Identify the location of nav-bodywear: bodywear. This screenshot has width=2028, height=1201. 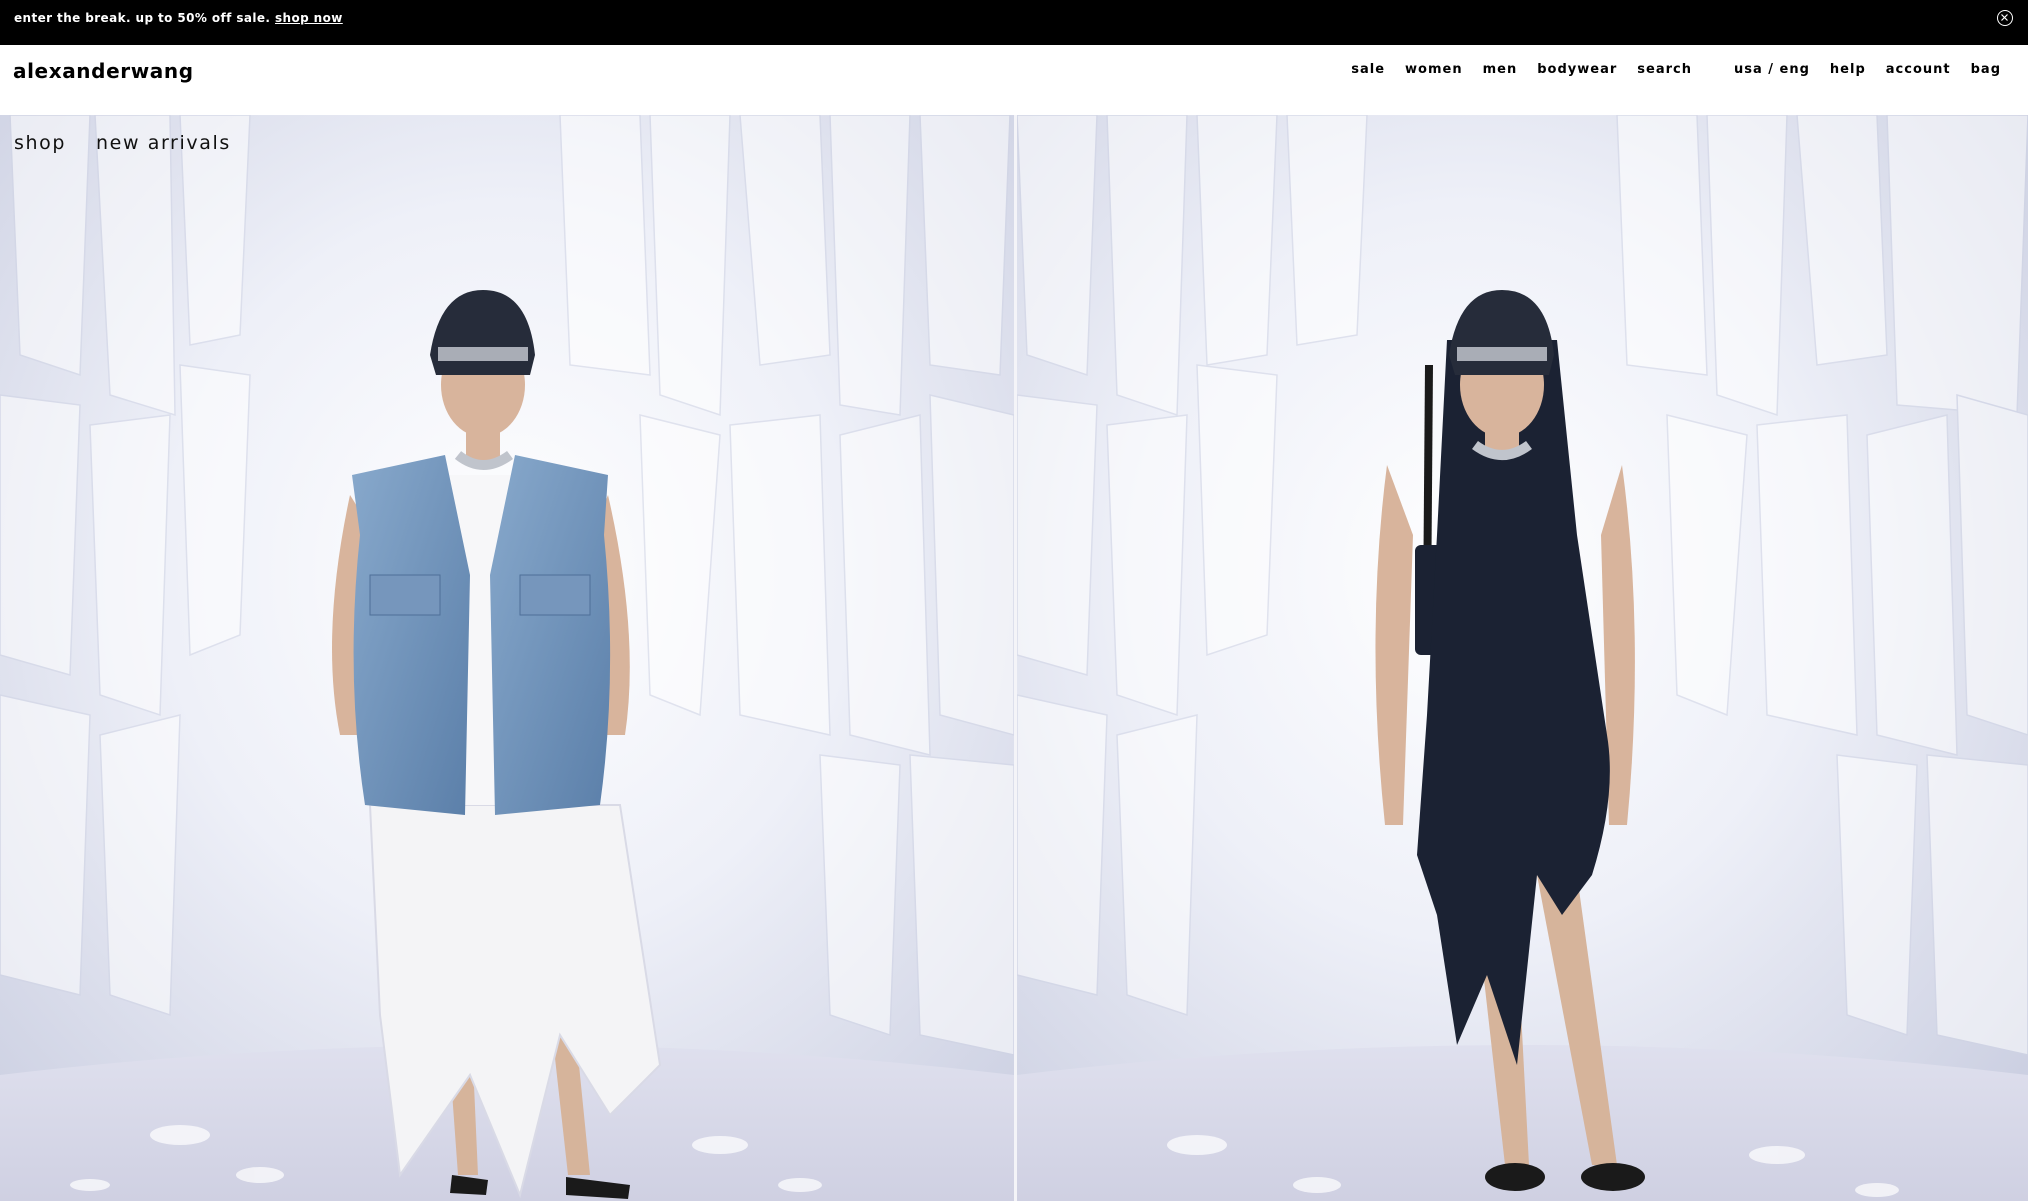
(1577, 69).